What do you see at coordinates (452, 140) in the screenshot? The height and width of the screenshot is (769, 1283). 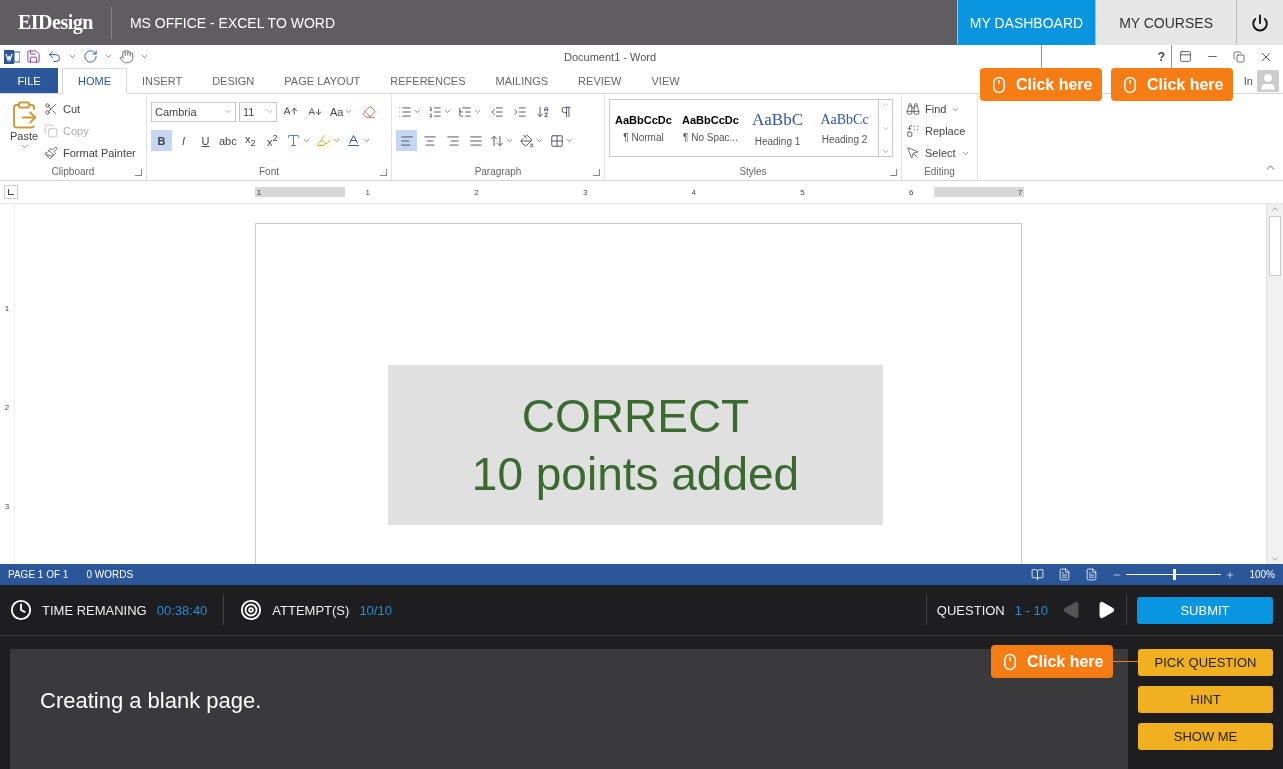 I see `align-right-icon` at bounding box center [452, 140].